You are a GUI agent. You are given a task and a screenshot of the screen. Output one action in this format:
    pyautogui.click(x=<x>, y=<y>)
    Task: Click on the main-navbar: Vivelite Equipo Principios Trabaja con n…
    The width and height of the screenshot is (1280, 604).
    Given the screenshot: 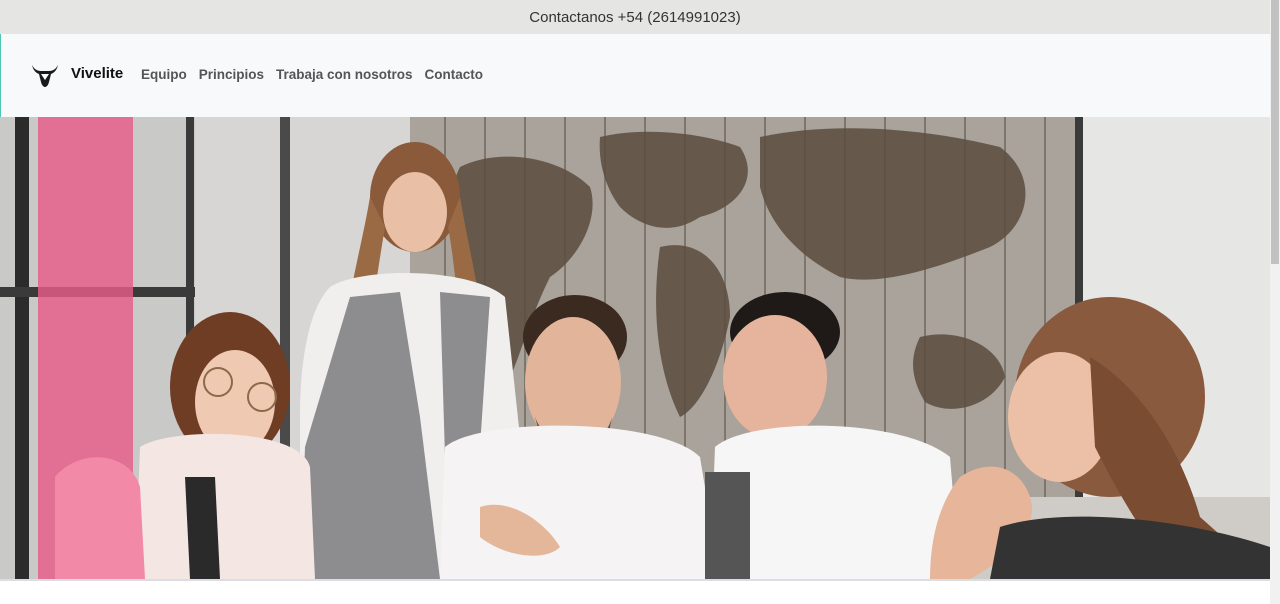 What is the action you would take?
    pyautogui.click(x=635, y=75)
    